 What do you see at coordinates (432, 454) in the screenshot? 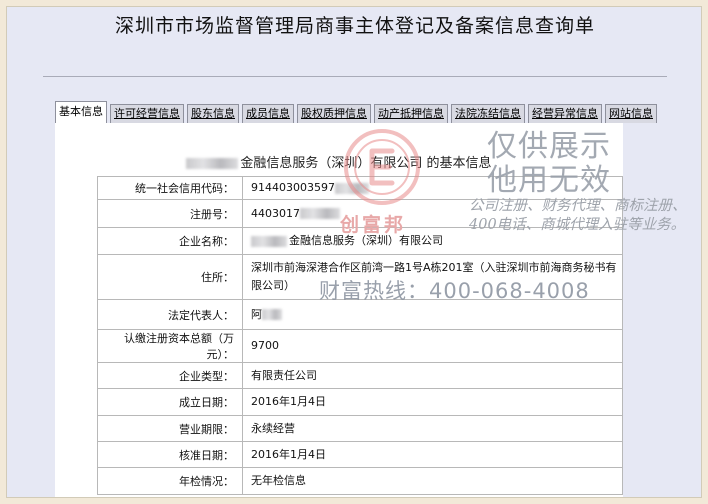
I see `approval-date-value: 2016年1月4日` at bounding box center [432, 454].